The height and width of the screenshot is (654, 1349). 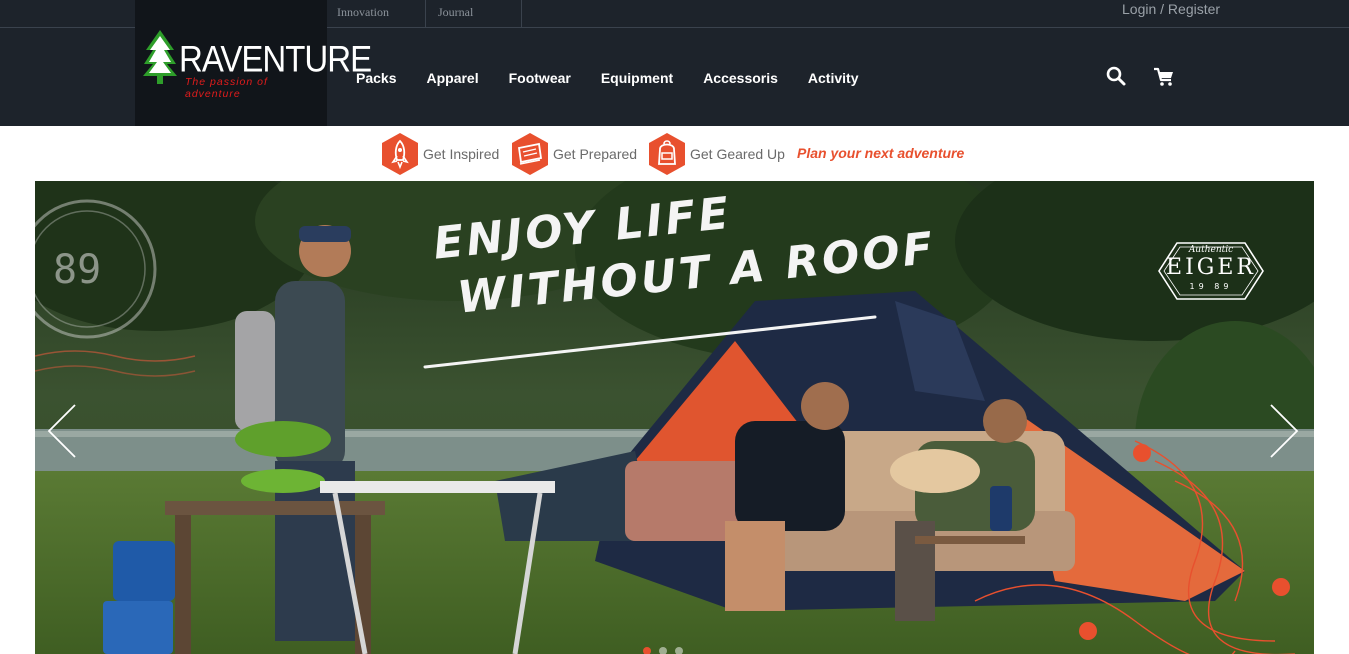 I want to click on search-icon, so click(x=1116, y=76).